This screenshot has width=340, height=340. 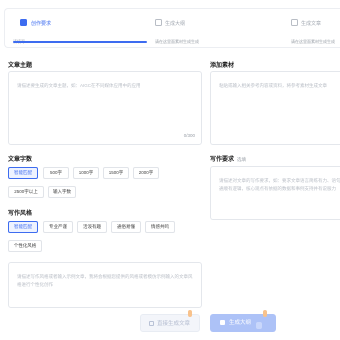 I want to click on material-input: 粘贴或输入相关参考内容或资料，将参考素材生成文章, so click(x=275, y=108).